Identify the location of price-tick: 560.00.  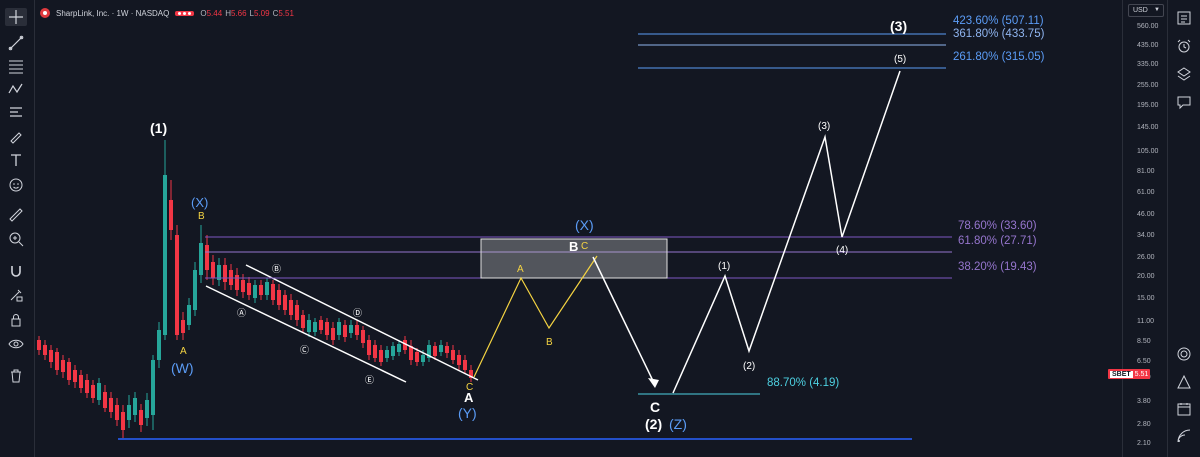
(1148, 26).